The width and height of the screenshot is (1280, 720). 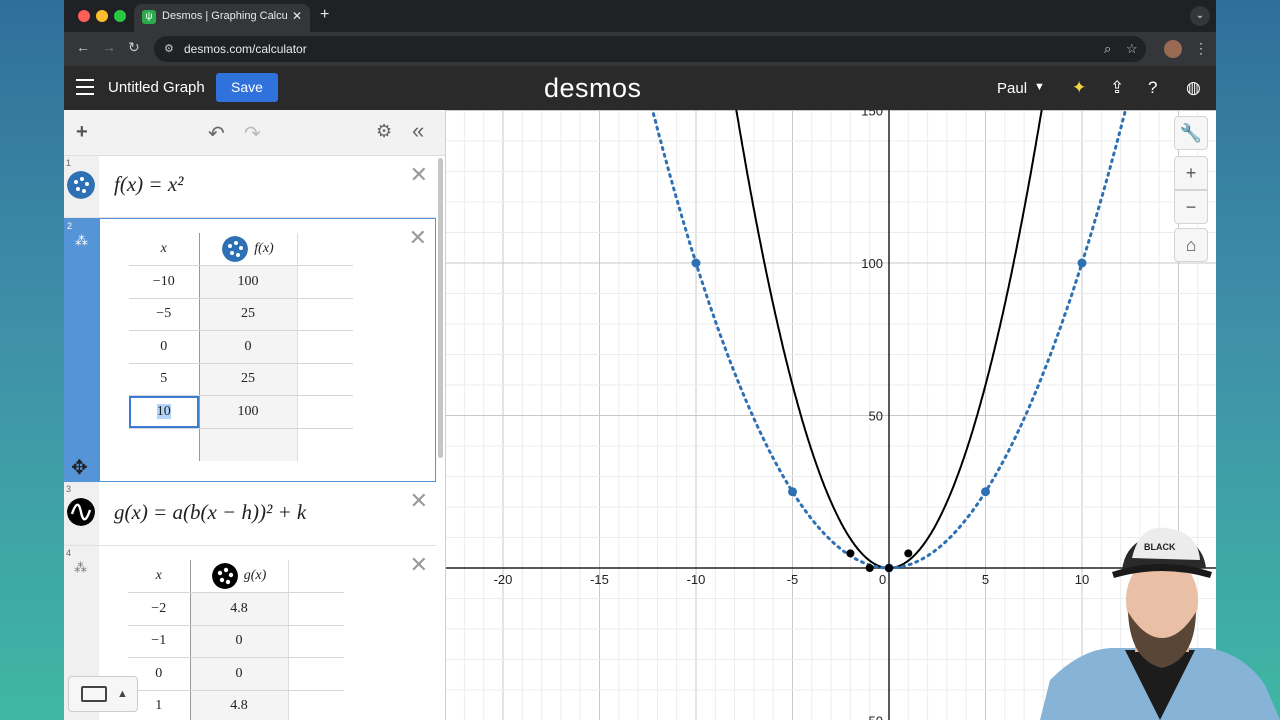 I want to click on x-tick-label: -10, so click(x=696, y=579).